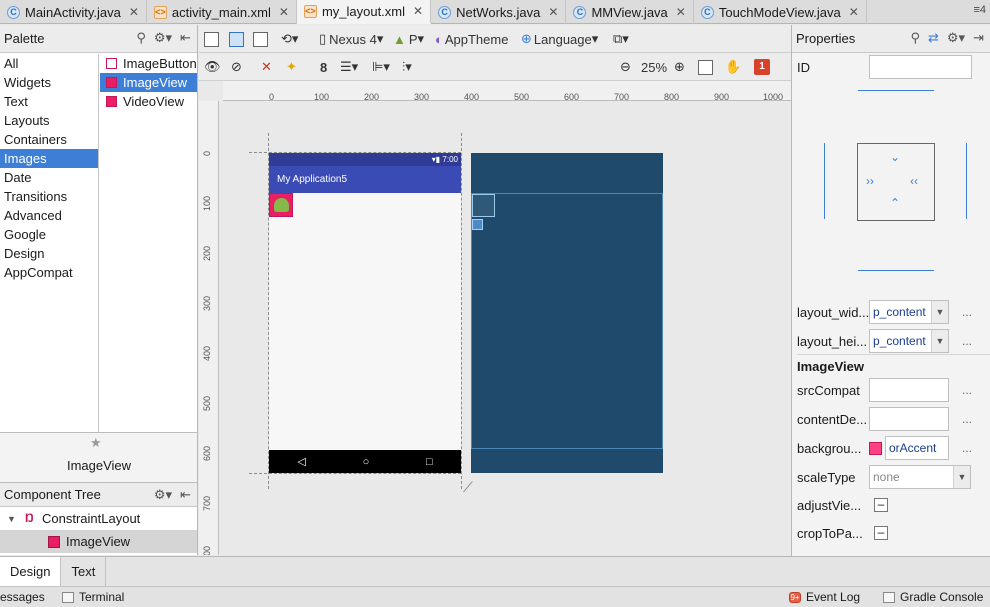 This screenshot has width=990, height=607. Describe the element at coordinates (49, 101) in the screenshot. I see `palette-category-text: Text` at that location.